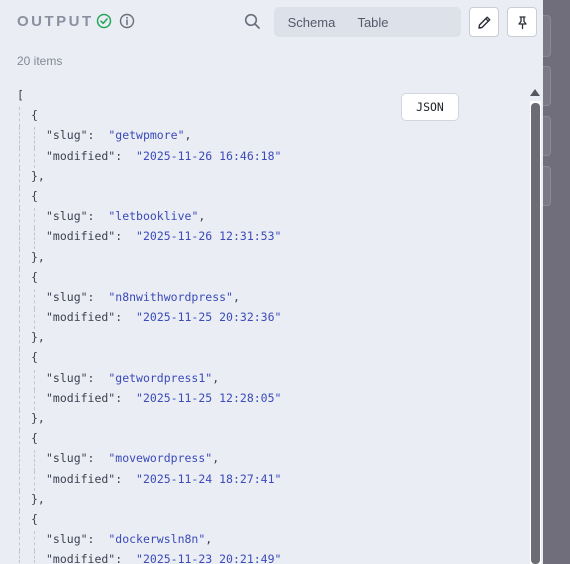  I want to click on json-row-modified: "modified": "2025-11-25 12:28:05", so click(269, 399).